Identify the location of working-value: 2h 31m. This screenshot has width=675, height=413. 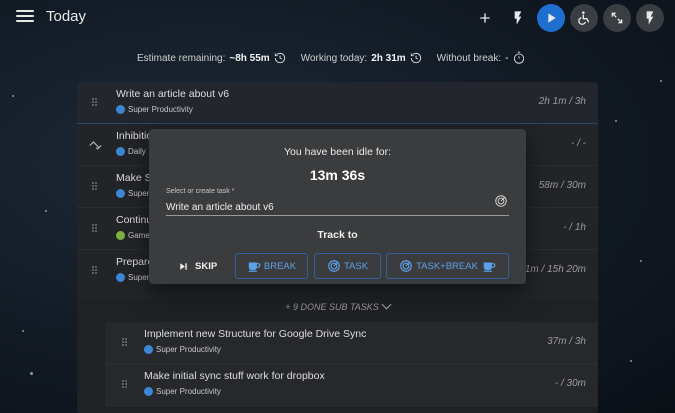
(388, 58).